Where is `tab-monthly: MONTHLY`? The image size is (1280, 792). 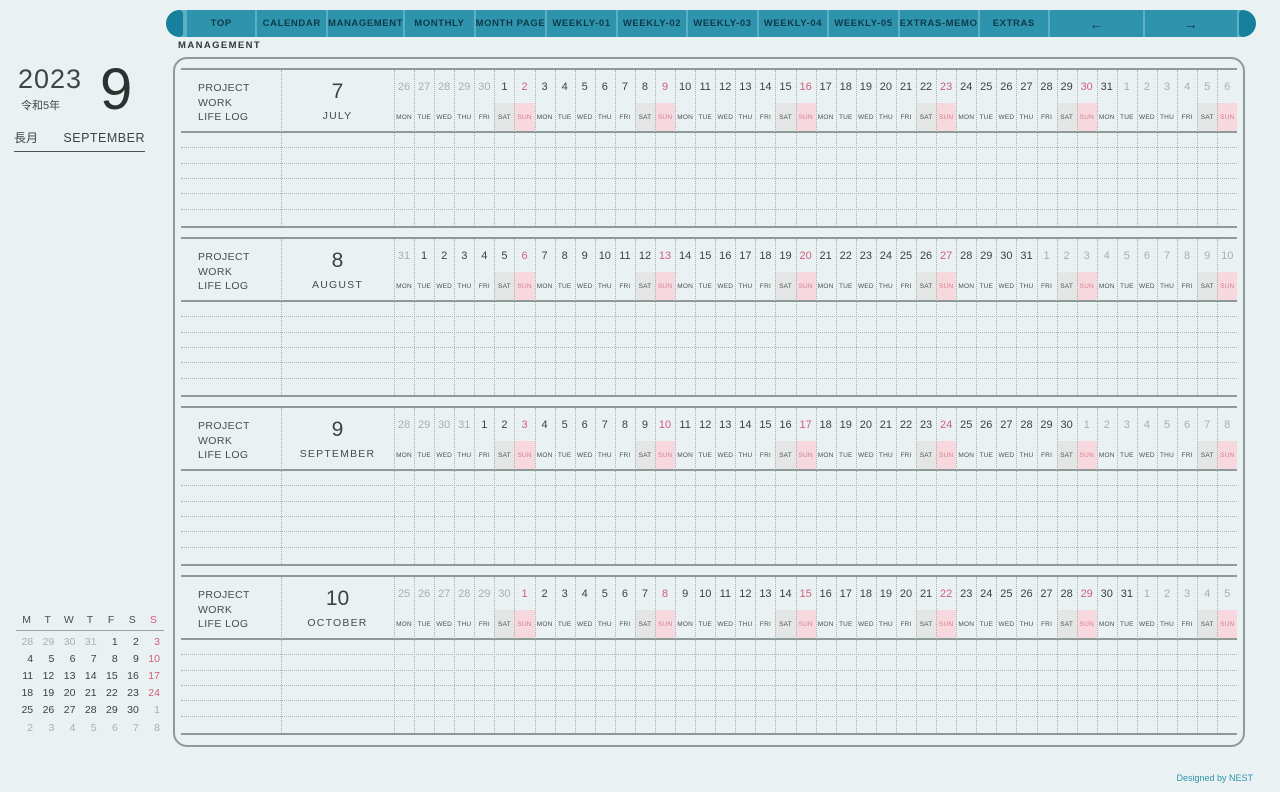
tab-monthly: MONTHLY is located at coordinates (439, 23).